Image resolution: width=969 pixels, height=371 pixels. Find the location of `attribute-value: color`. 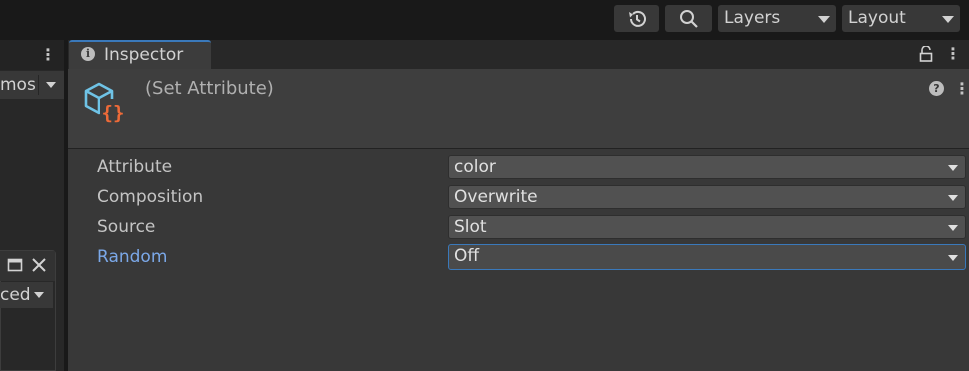

attribute-value: color is located at coordinates (475, 167).